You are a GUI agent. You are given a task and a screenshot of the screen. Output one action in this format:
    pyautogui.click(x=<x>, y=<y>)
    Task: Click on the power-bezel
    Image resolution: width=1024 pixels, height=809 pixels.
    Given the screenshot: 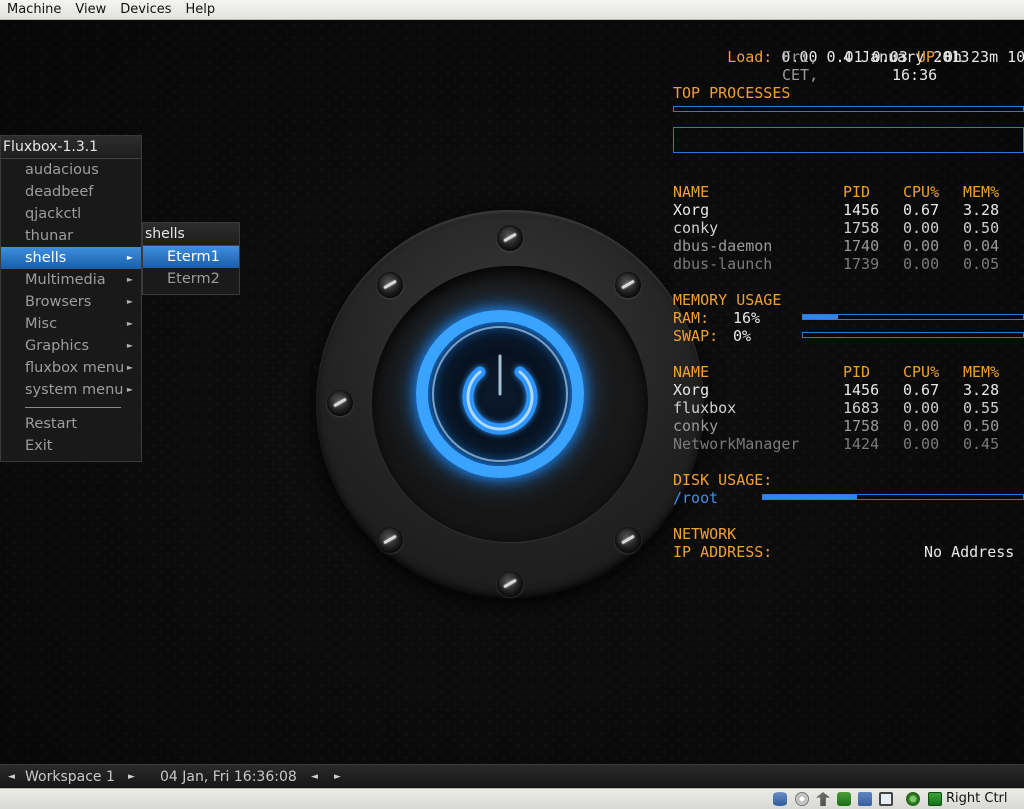 What is the action you would take?
    pyautogui.click(x=510, y=404)
    